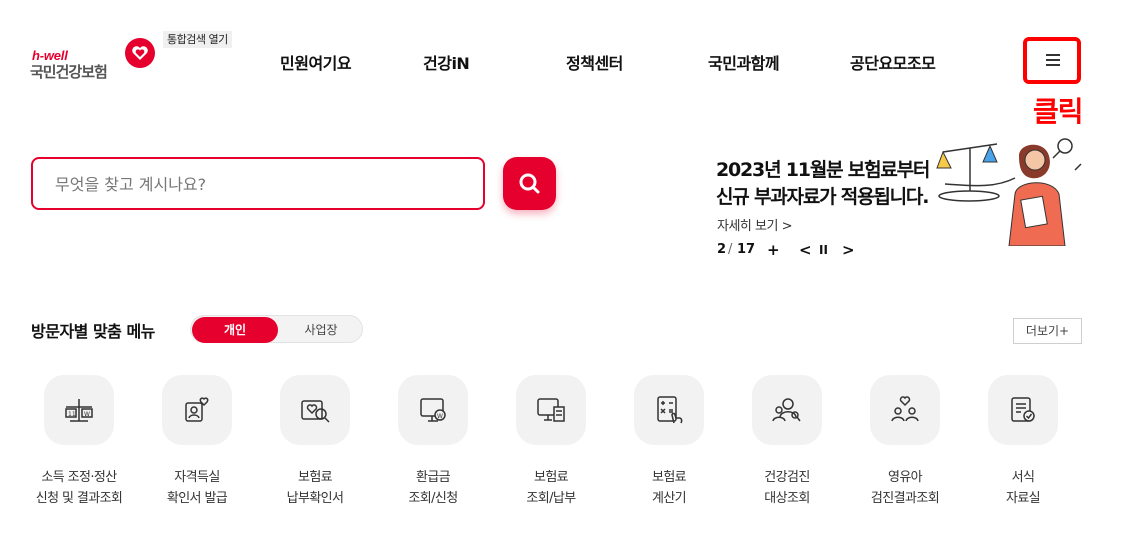 The image size is (1121, 534). Describe the element at coordinates (93, 331) in the screenshot. I see `visitor-menu-title: 방문자별 맞춤 메뉴` at that location.